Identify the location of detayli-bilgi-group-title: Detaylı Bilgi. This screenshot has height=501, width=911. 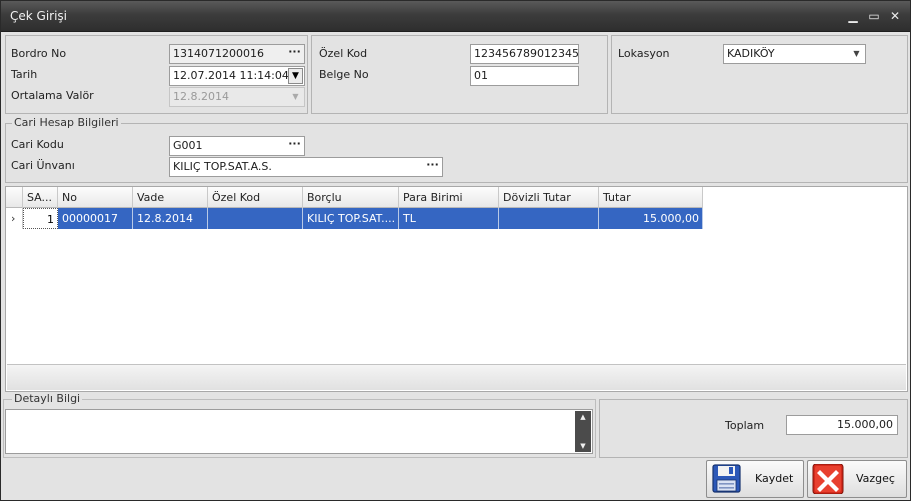
(47, 398).